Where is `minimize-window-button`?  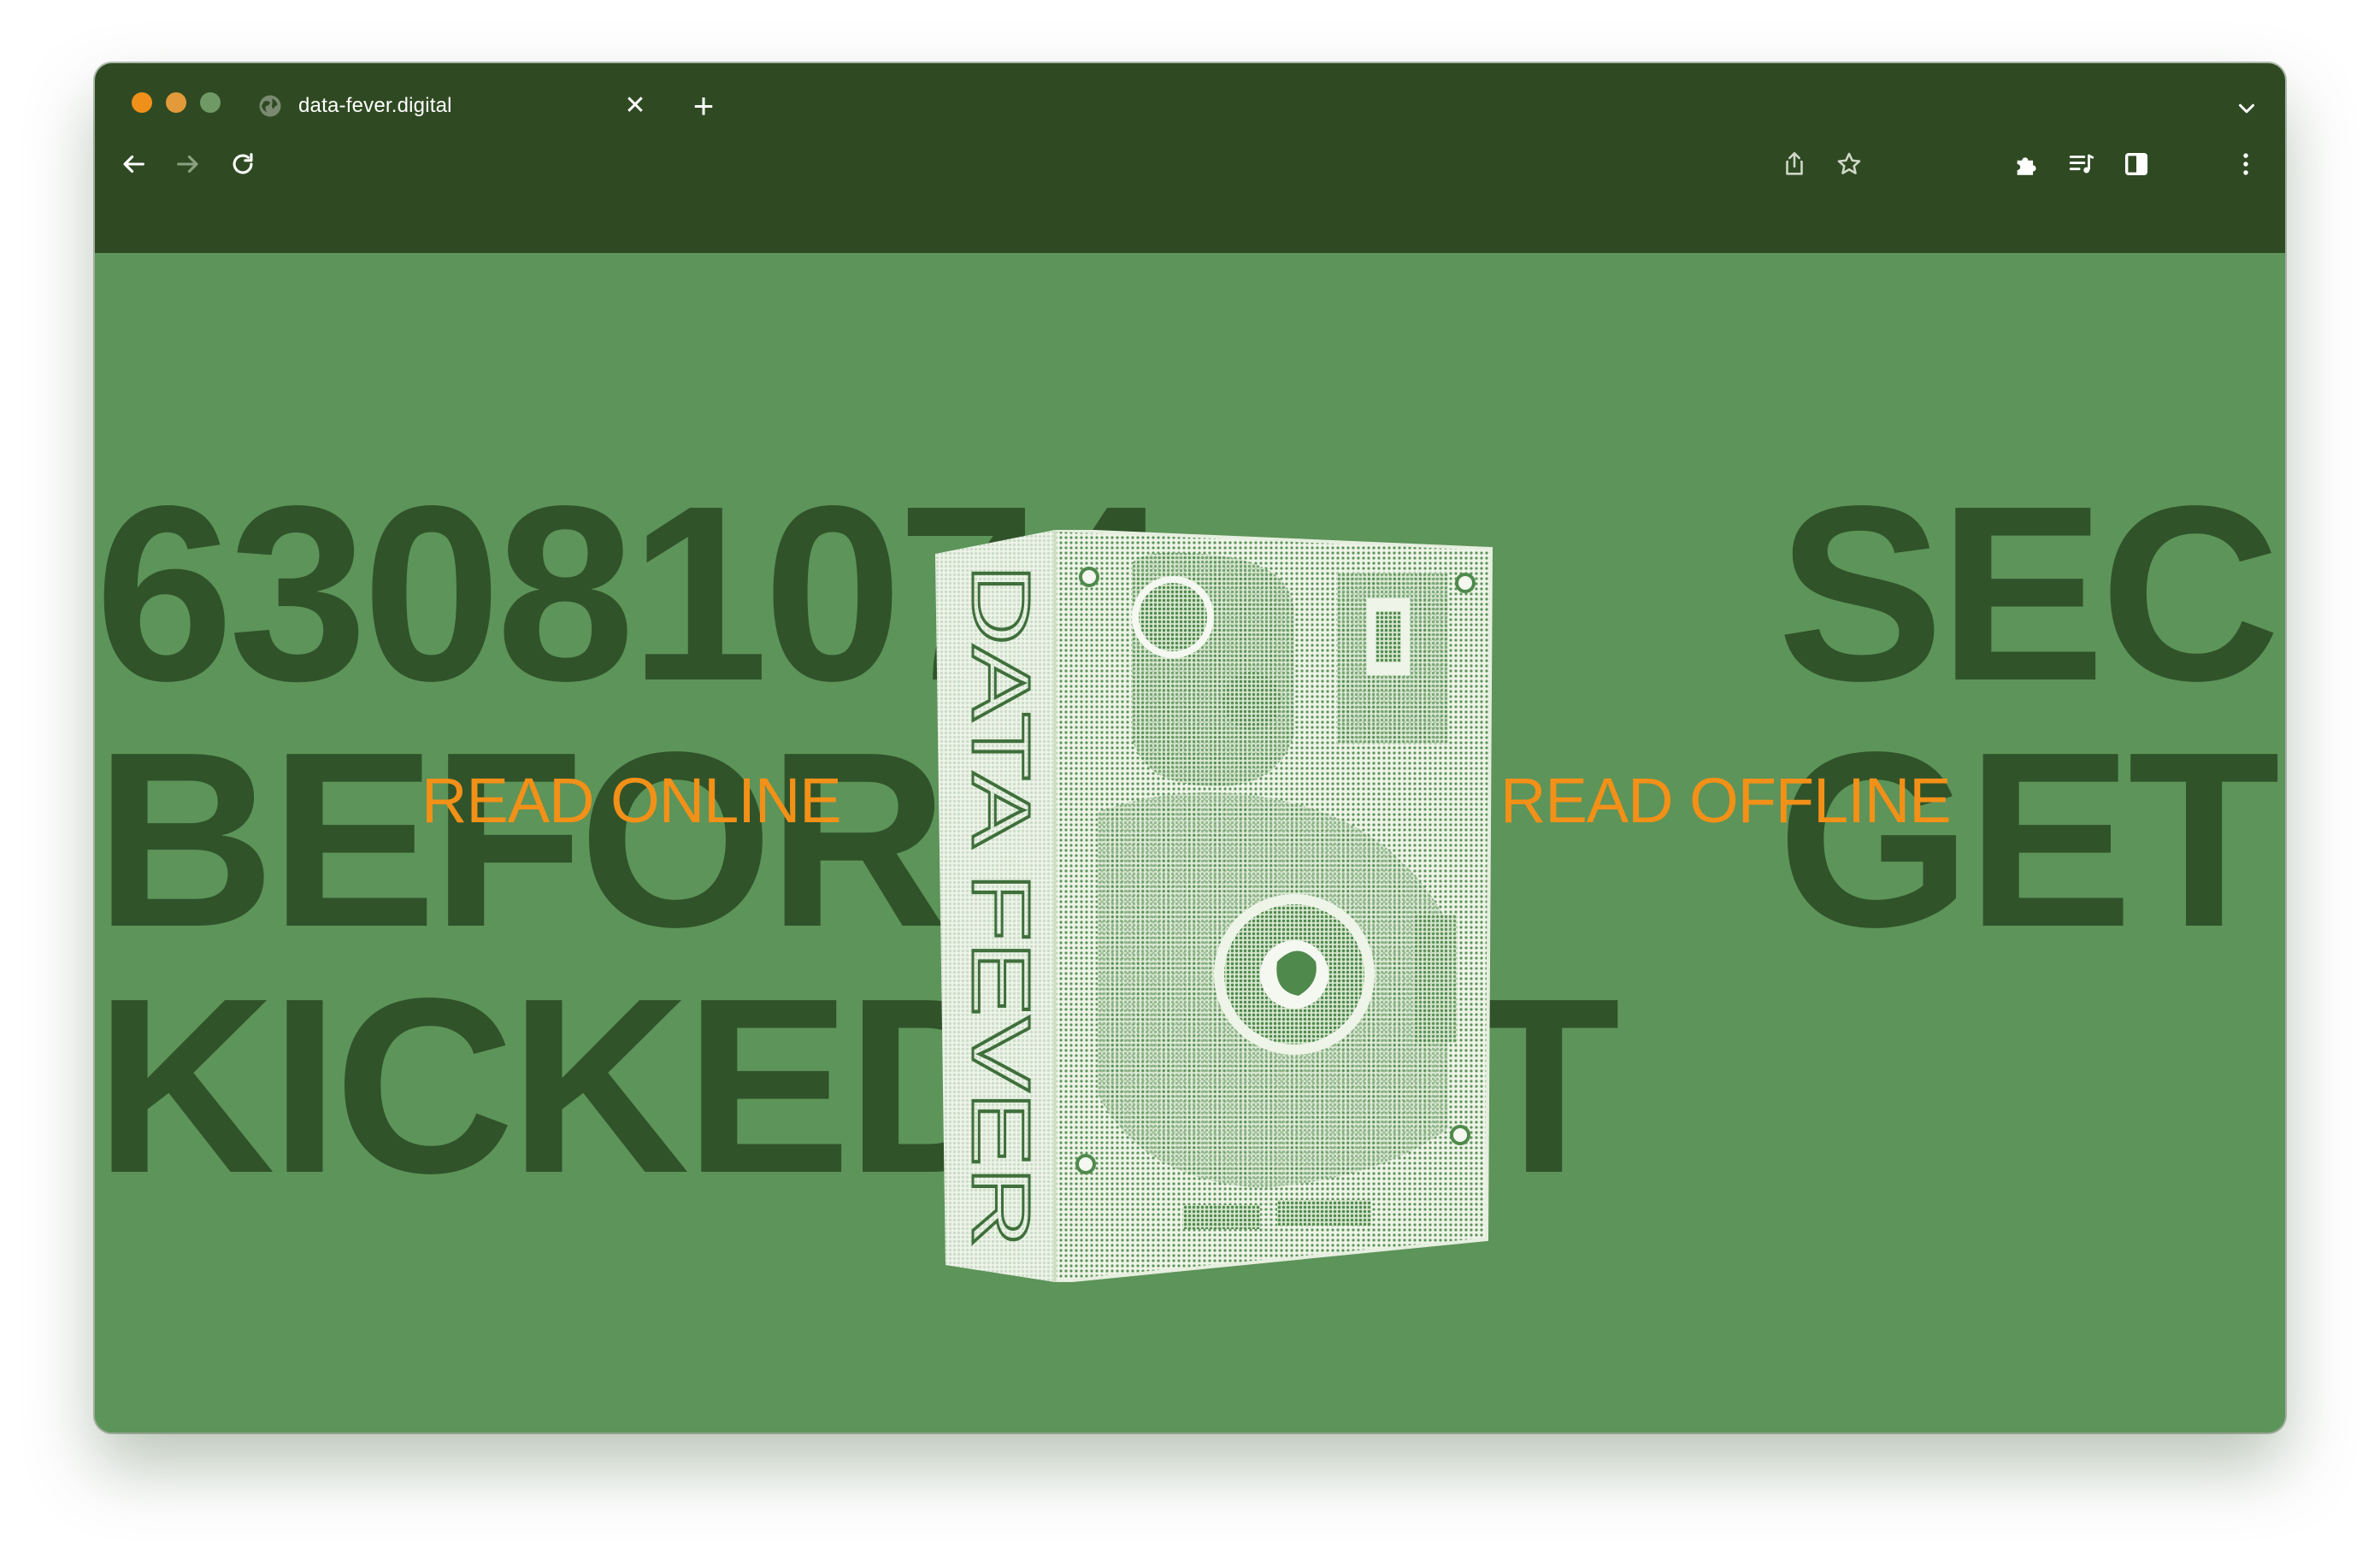 minimize-window-button is located at coordinates (176, 102).